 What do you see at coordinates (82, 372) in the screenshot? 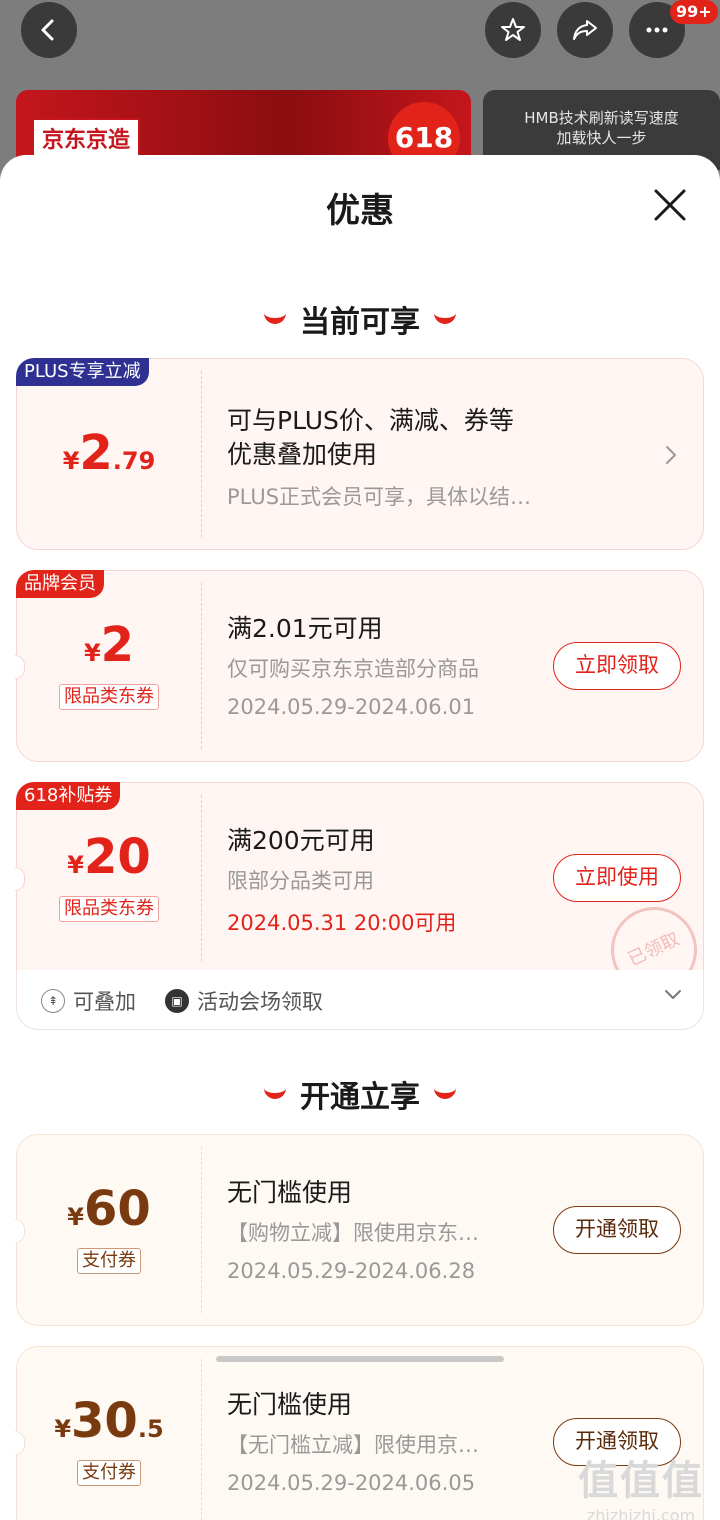
I see `plus-tag: PLUS专享立减` at bounding box center [82, 372].